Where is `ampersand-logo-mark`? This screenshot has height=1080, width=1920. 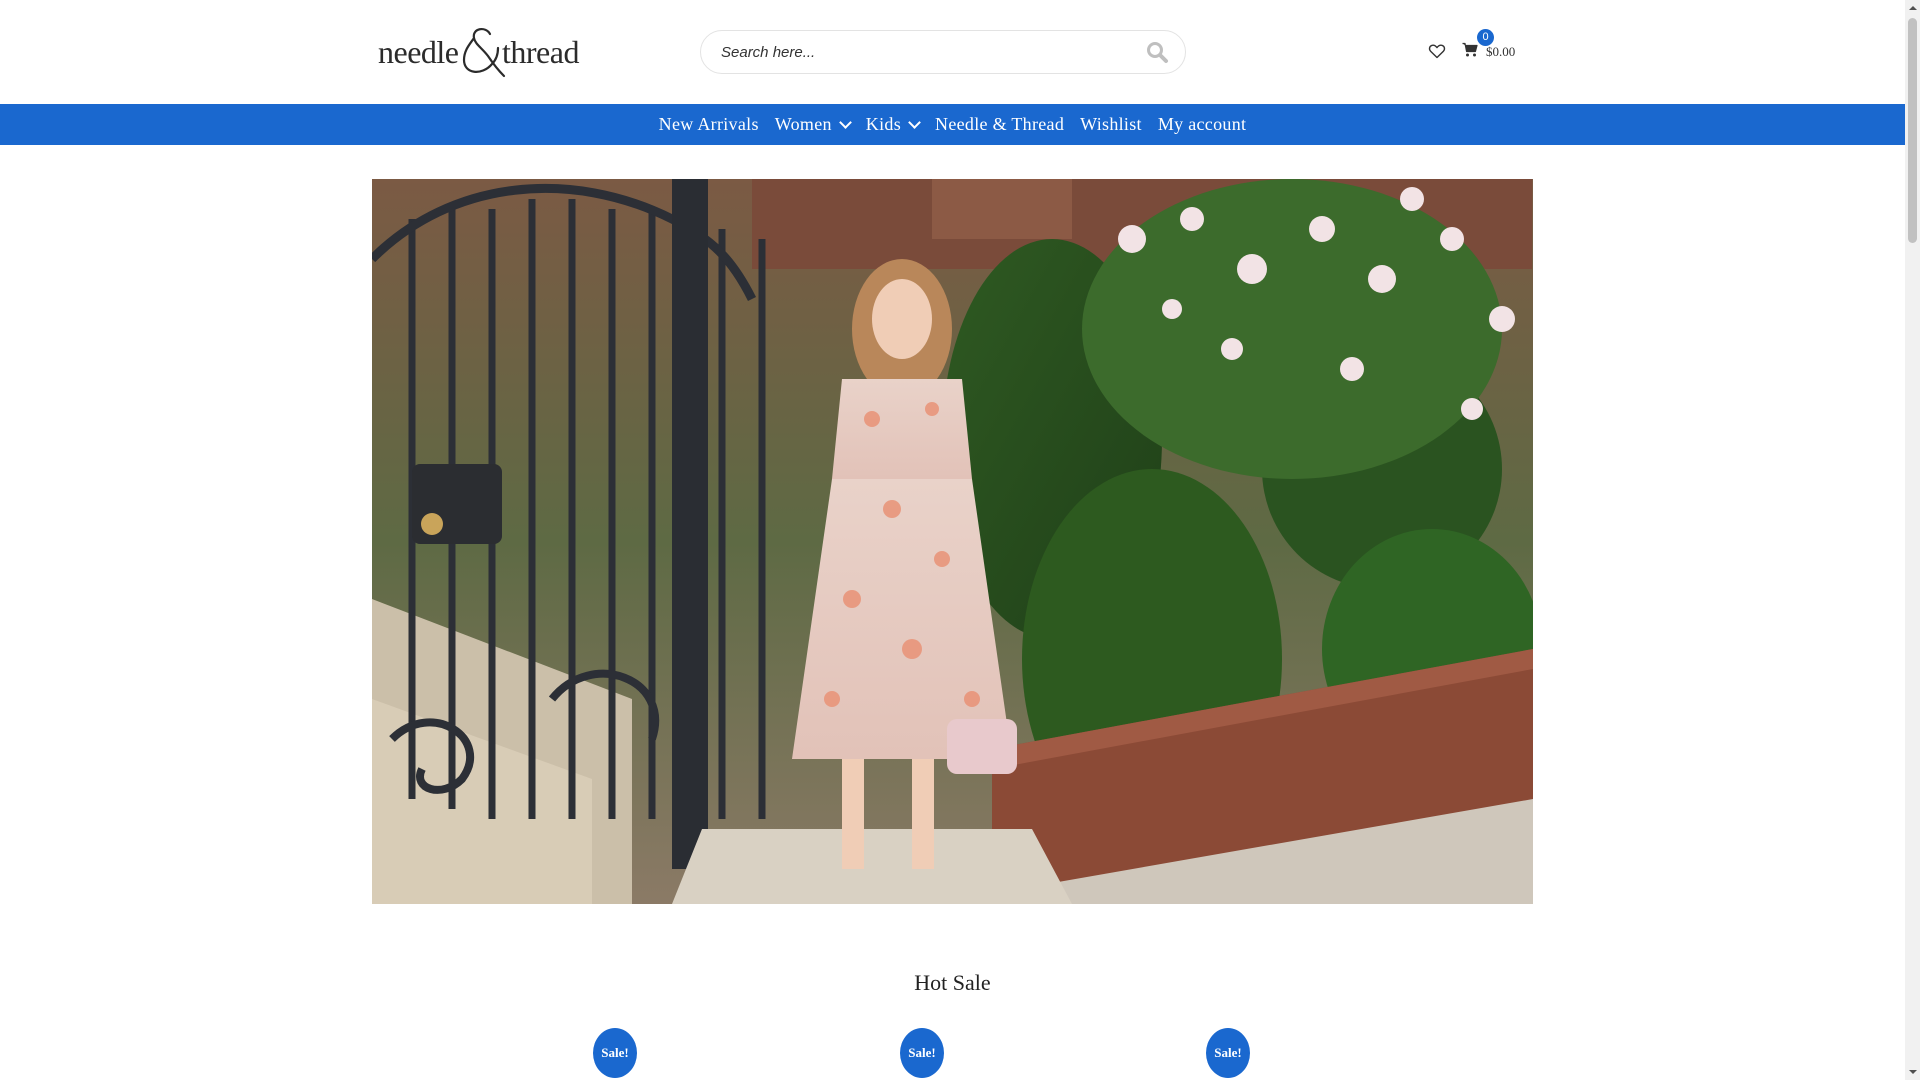 ampersand-logo-mark is located at coordinates (484, 53).